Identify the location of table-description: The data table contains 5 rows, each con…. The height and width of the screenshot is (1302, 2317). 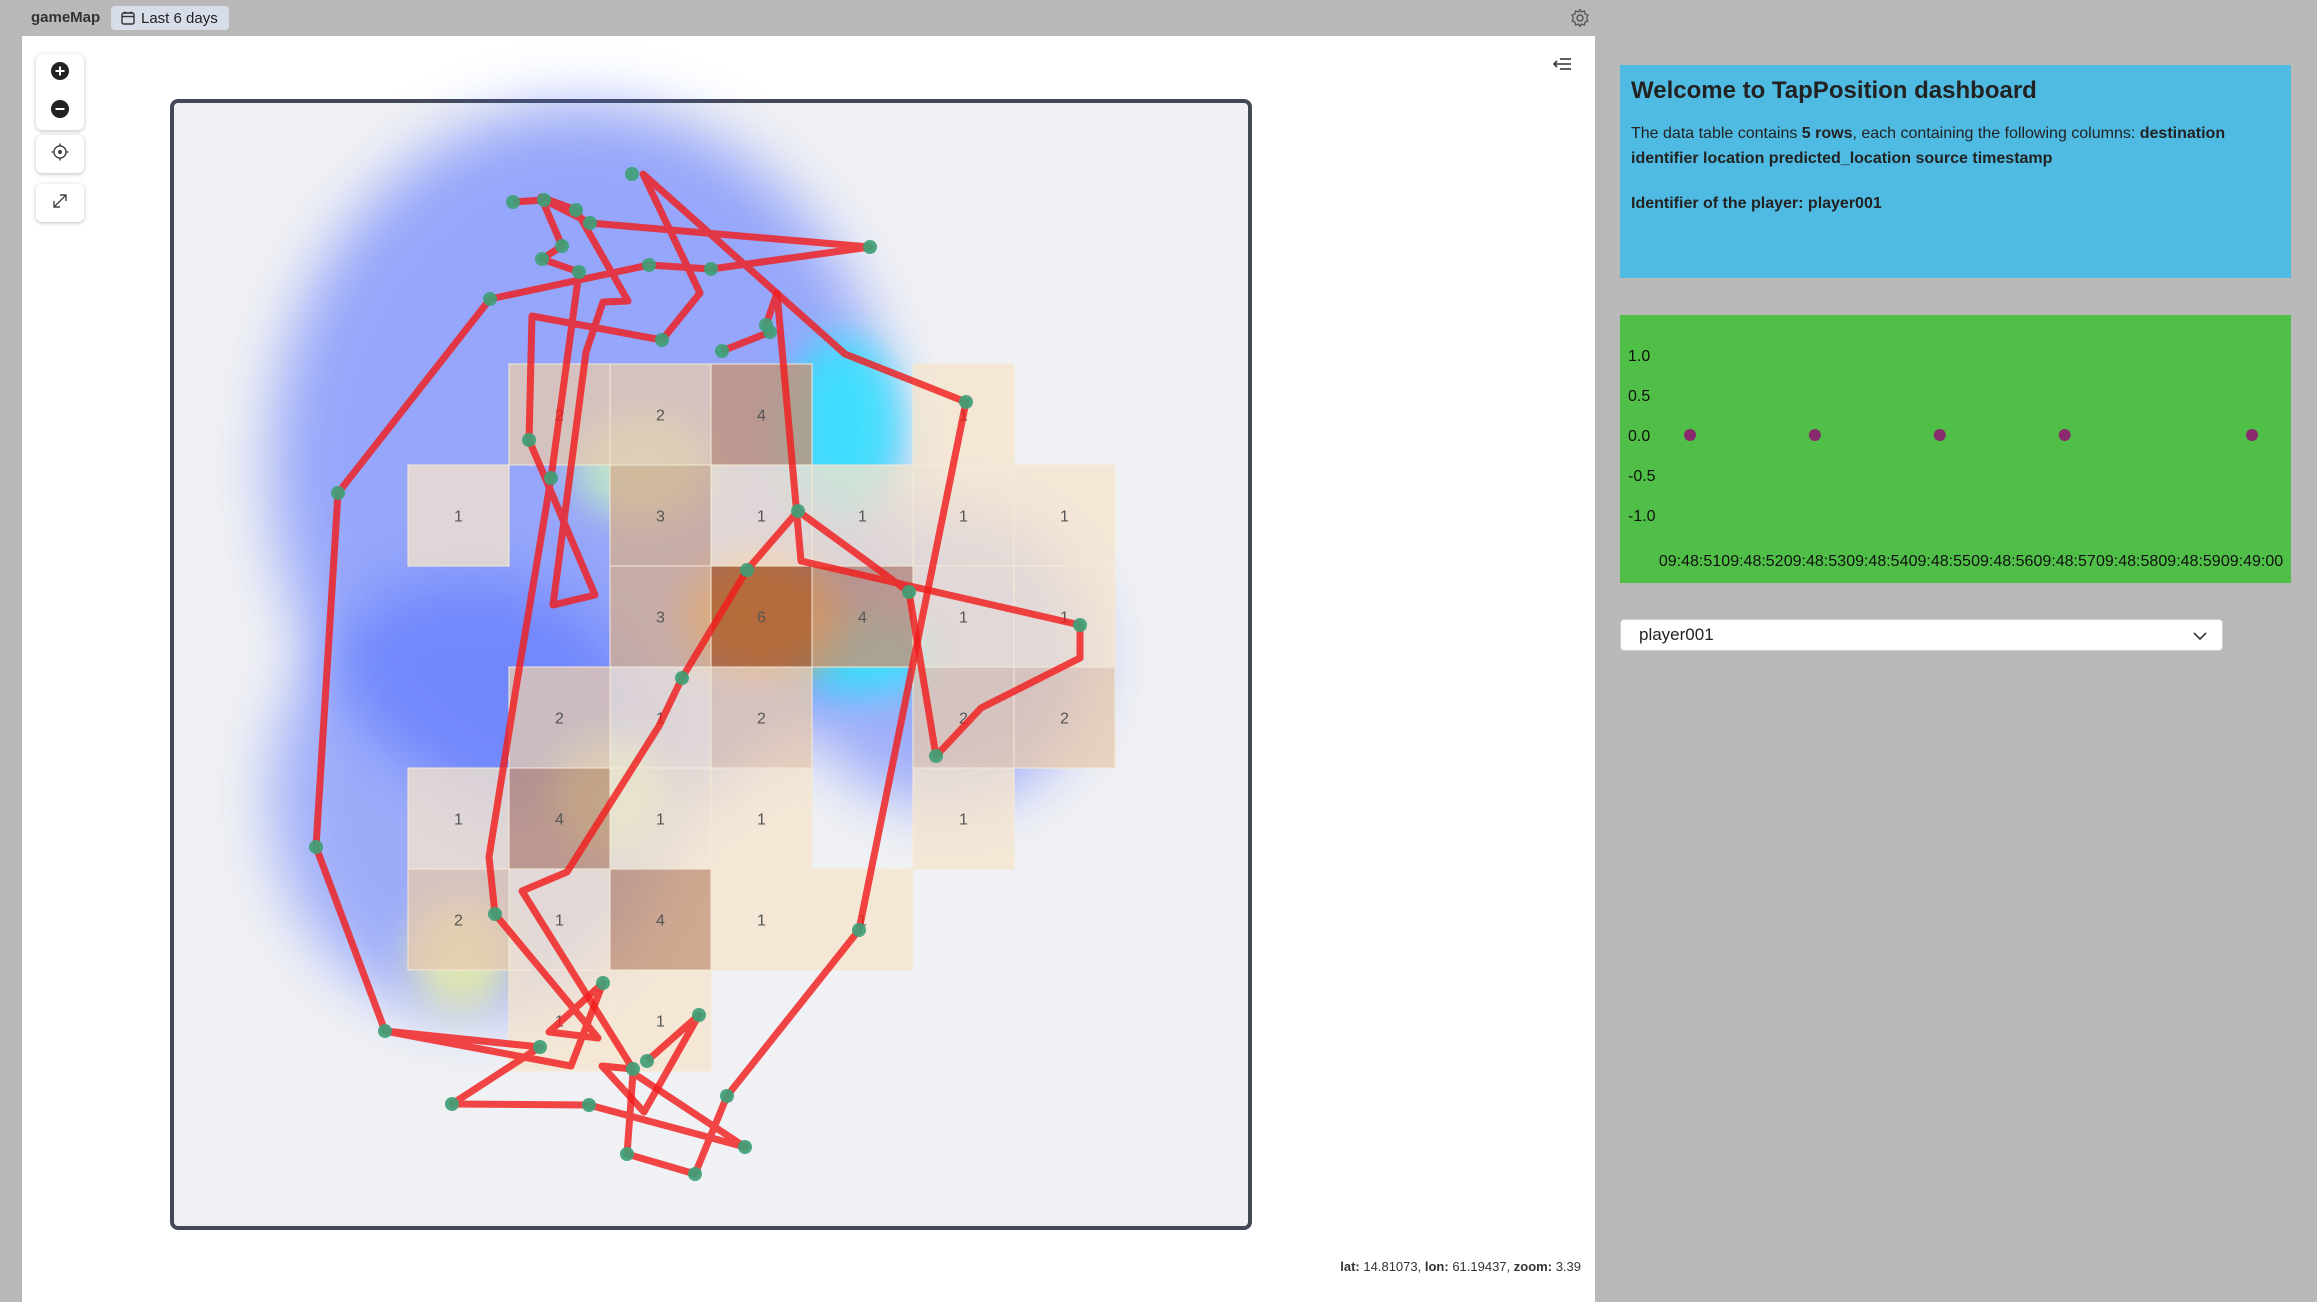
(1928, 146).